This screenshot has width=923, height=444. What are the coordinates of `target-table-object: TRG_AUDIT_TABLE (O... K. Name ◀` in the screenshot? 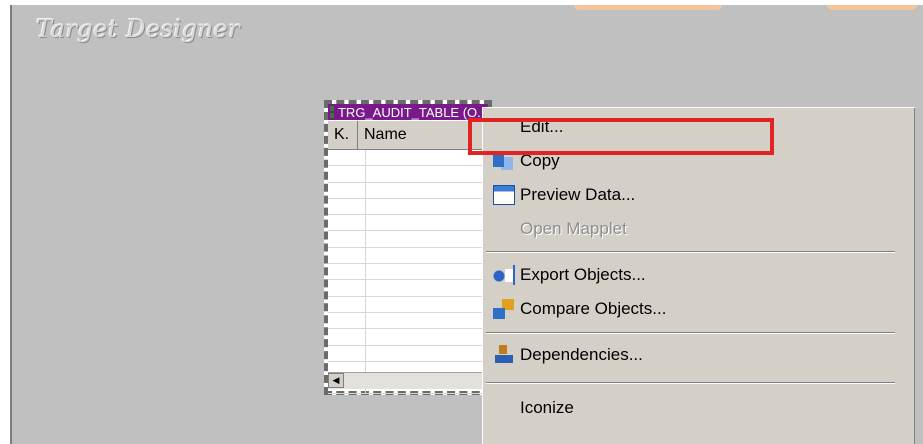 It's located at (408, 247).